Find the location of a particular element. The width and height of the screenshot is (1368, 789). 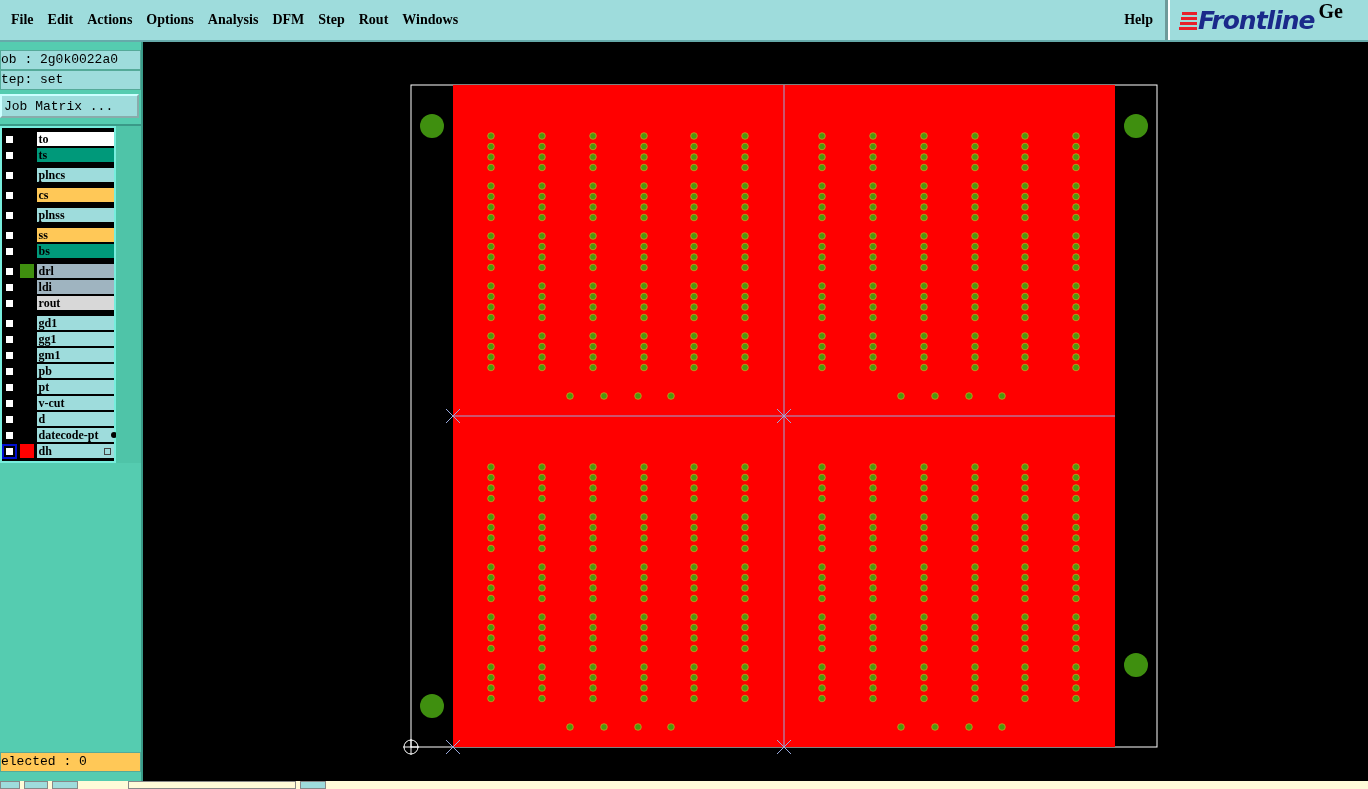

layer-name: datecode-pt is located at coordinates (75, 435).